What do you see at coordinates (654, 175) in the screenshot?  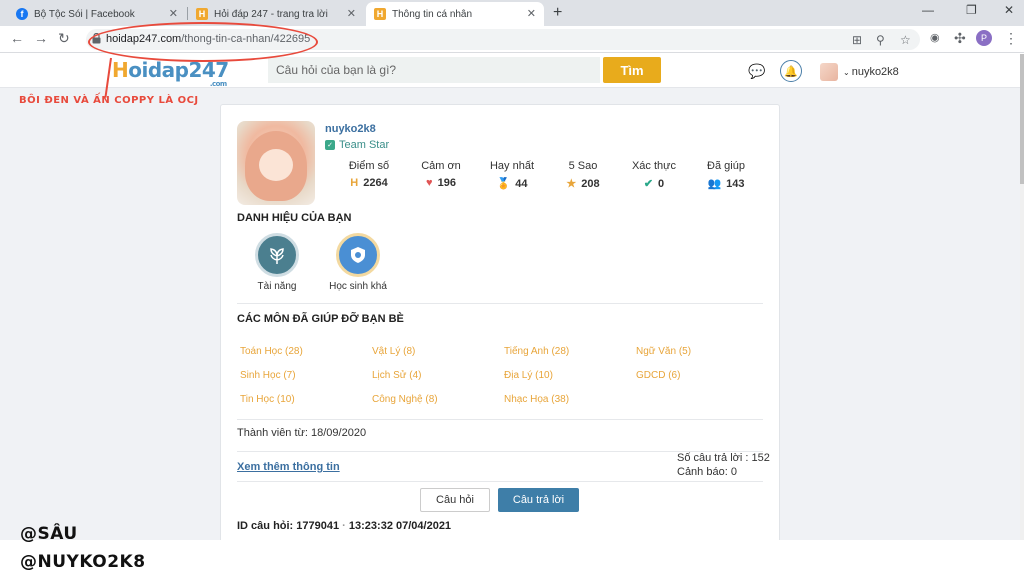 I see `stat-verified: Xác thực ✔ 0` at bounding box center [654, 175].